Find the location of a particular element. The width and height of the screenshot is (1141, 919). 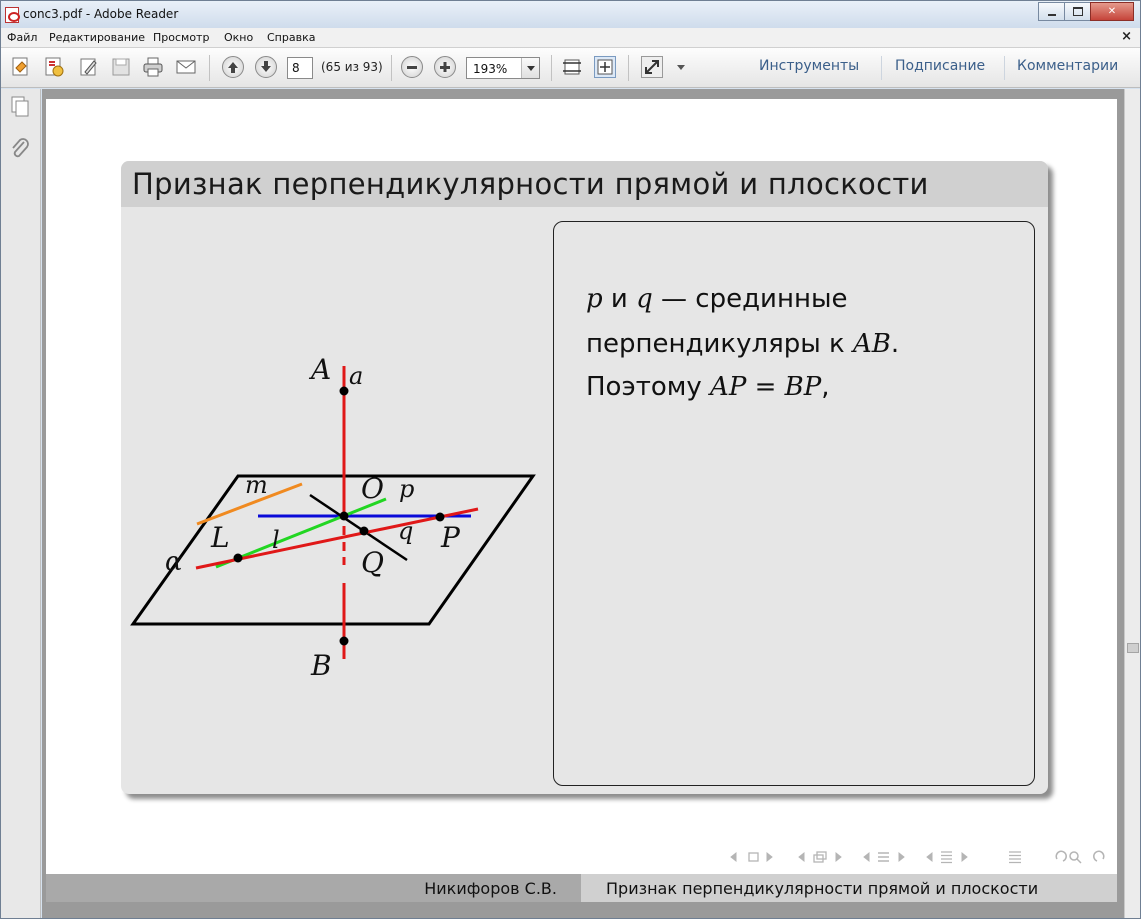

var-q: q is located at coordinates (644, 299).